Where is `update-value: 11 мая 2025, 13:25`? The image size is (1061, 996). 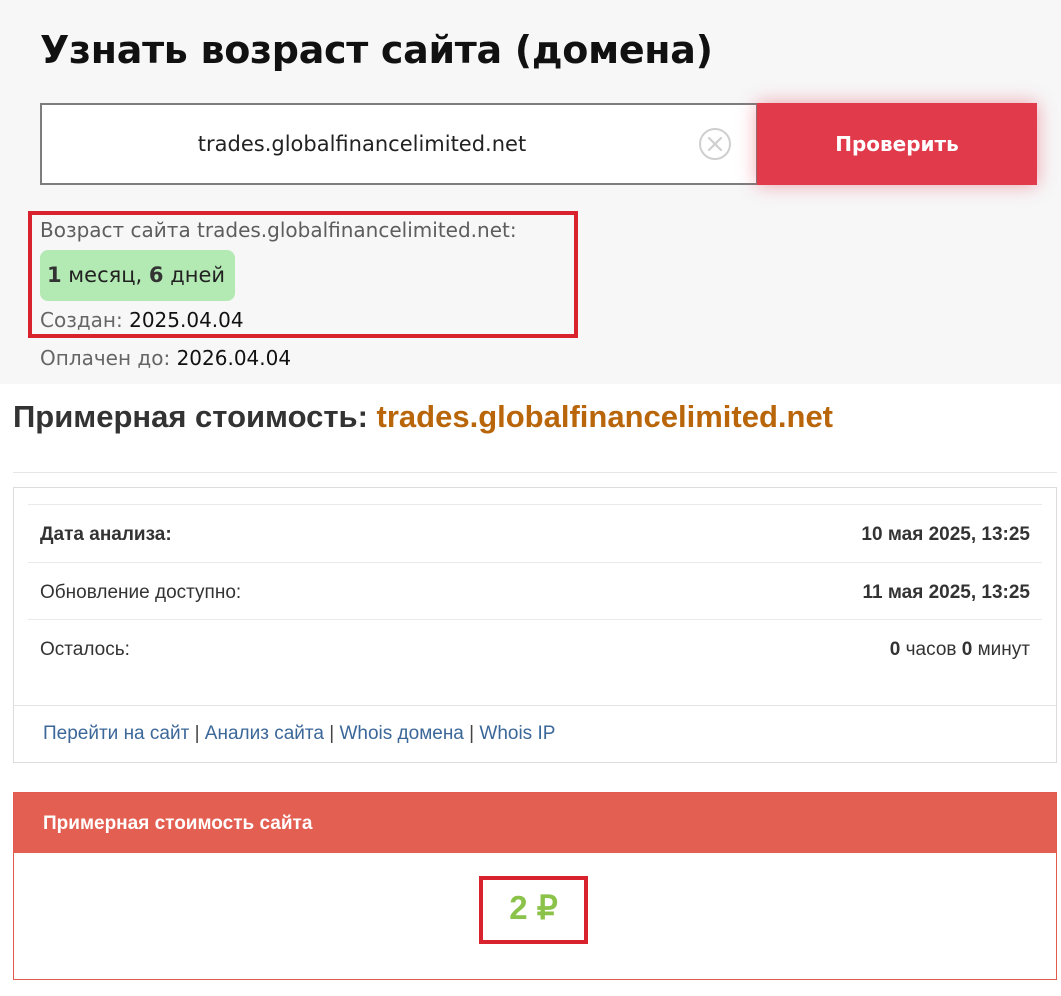
update-value: 11 мая 2025, 13:25 is located at coordinates (946, 592).